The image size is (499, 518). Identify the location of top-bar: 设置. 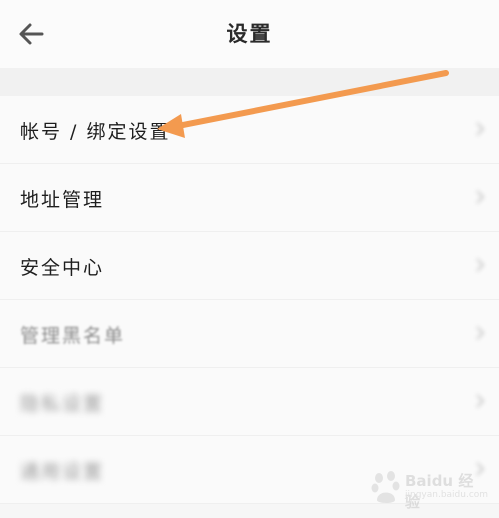
(249, 34).